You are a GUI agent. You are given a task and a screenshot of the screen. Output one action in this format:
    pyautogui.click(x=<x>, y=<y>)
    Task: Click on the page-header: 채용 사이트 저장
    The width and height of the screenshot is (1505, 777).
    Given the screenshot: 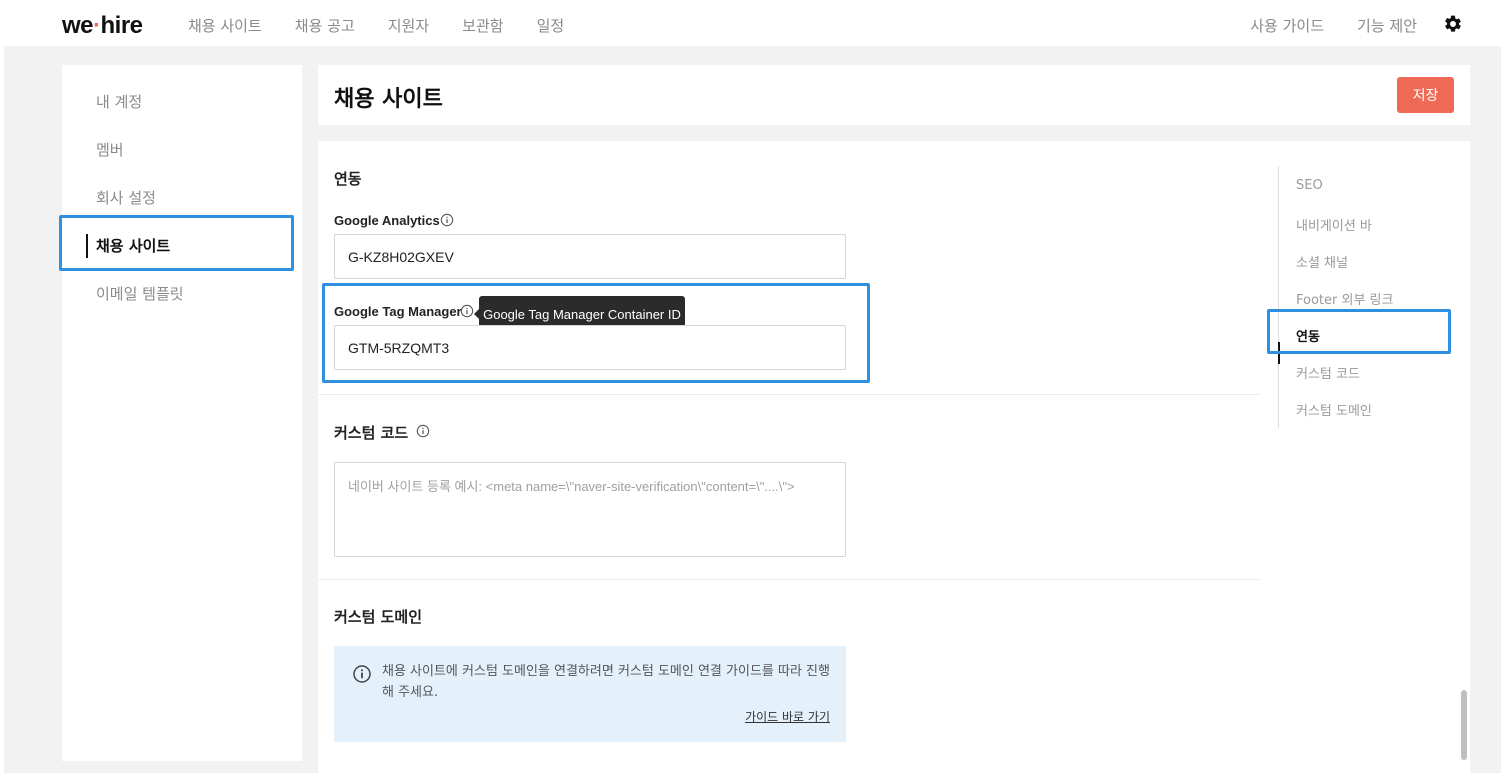 What is the action you would take?
    pyautogui.click(x=894, y=95)
    